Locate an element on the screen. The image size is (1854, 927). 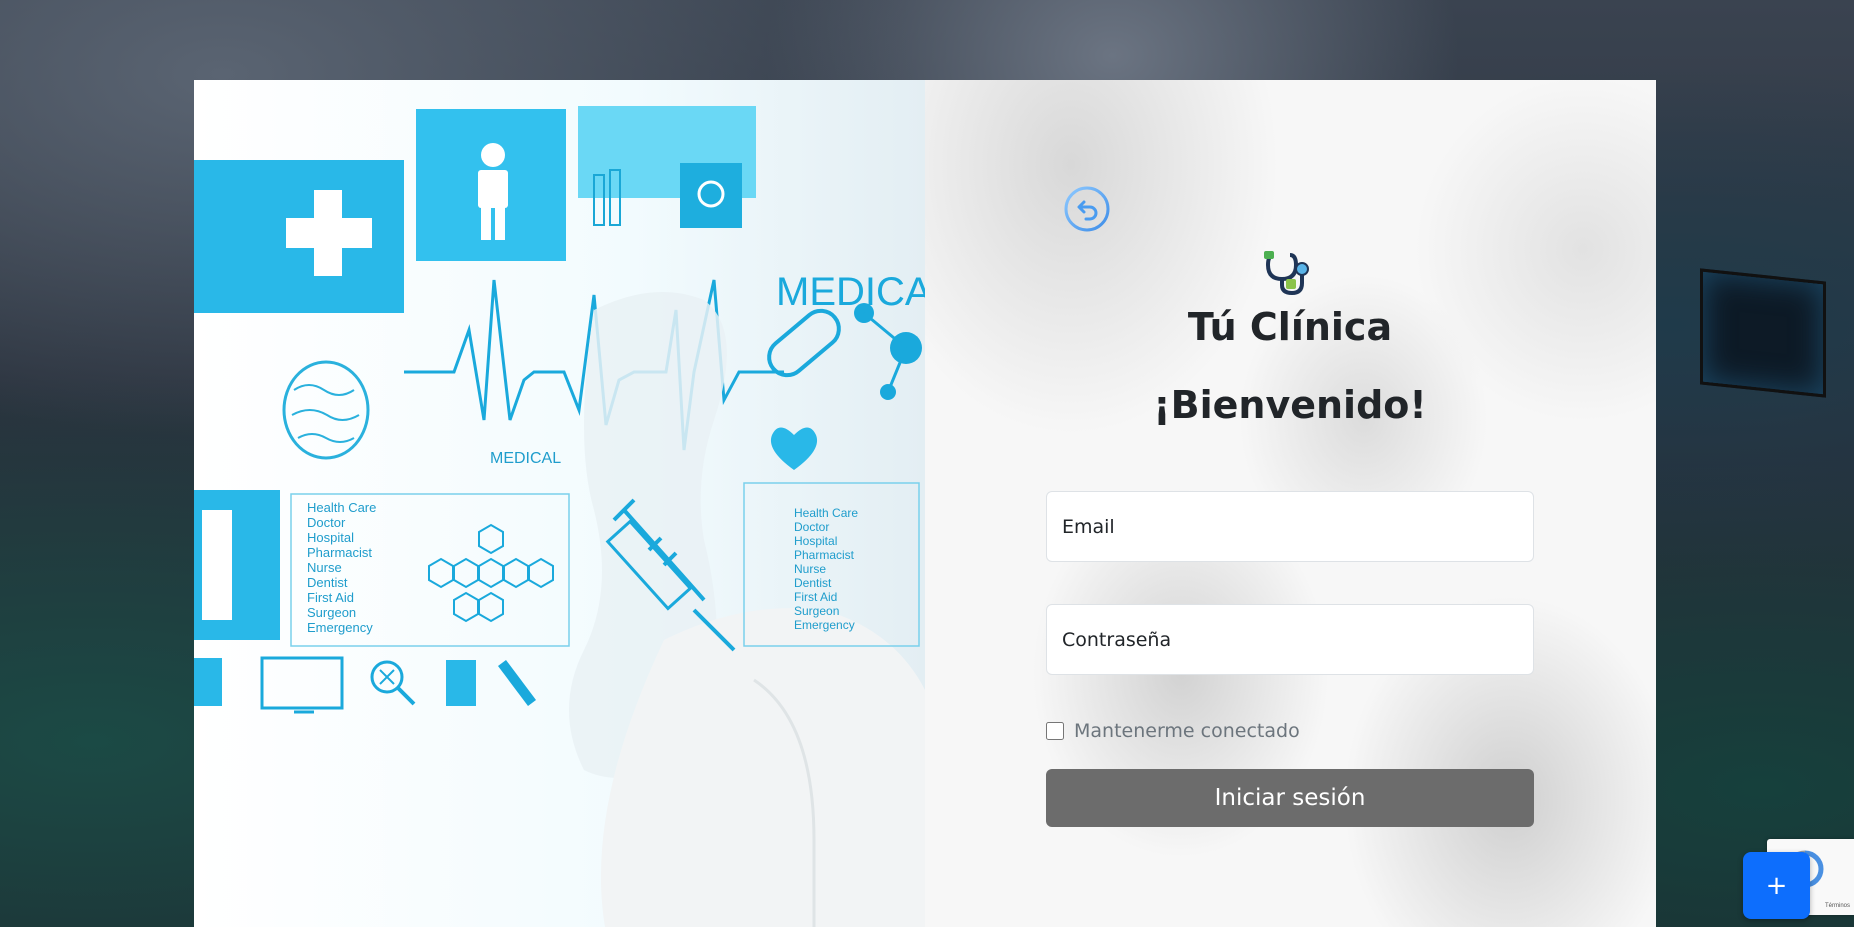
hero-list-left-item: First Aid is located at coordinates (330, 597).